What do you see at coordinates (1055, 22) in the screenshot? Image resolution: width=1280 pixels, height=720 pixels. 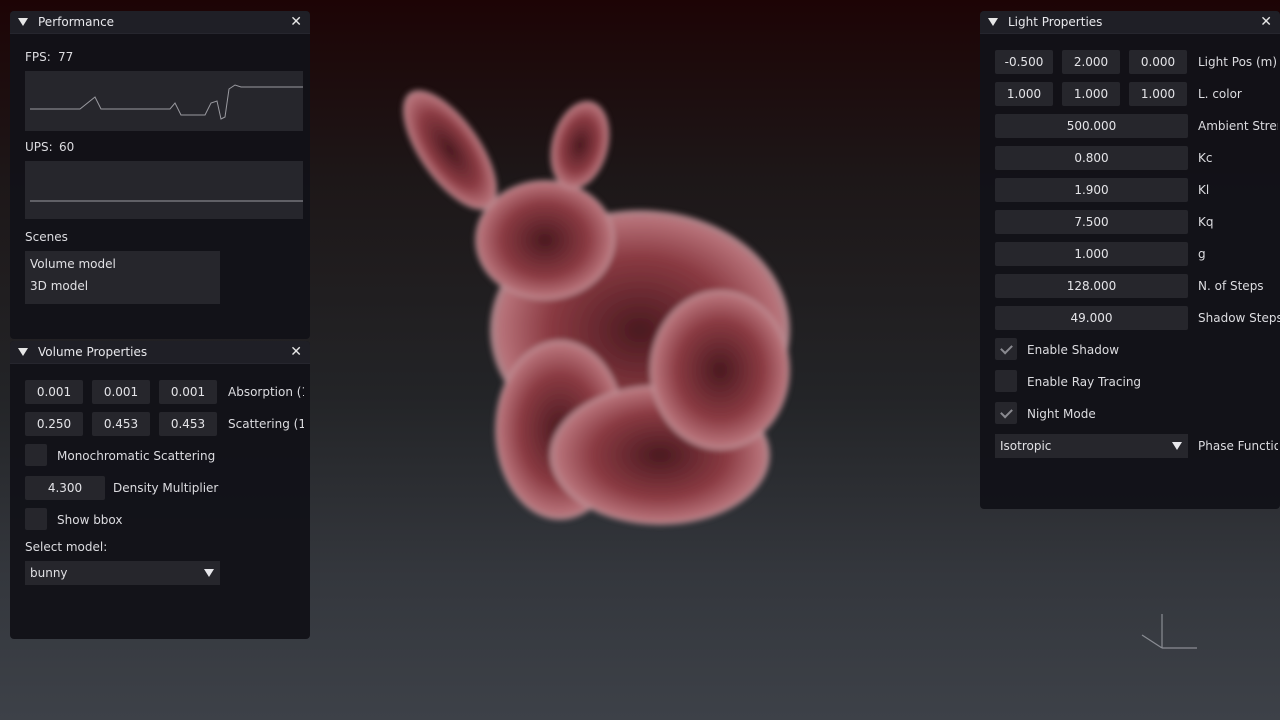 I see `panel-title: Light Properties` at bounding box center [1055, 22].